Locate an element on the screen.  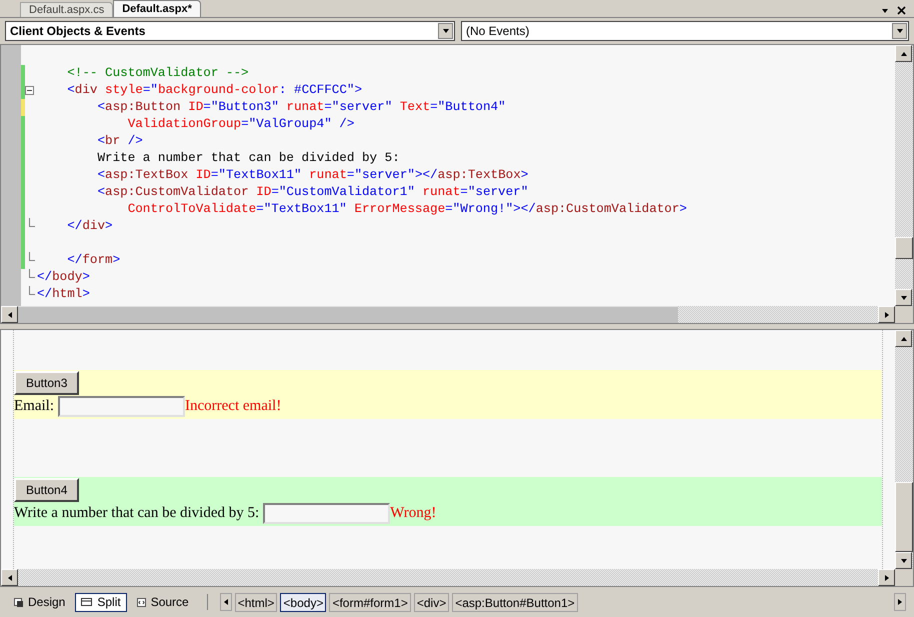
document-tab: Default.aspx* is located at coordinates (157, 8).